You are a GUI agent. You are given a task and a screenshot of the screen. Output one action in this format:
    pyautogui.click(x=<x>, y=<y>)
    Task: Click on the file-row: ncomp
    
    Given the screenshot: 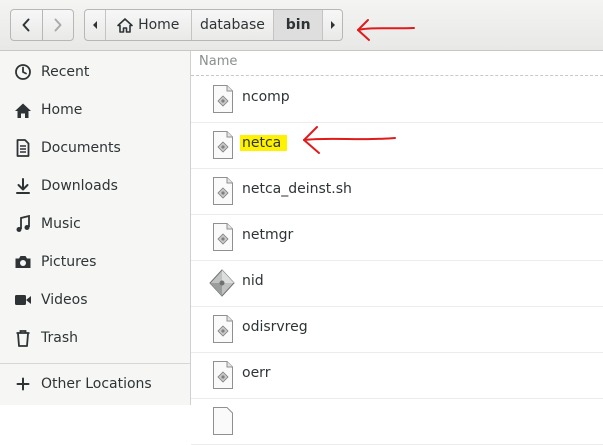 What is the action you would take?
    pyautogui.click(x=397, y=99)
    